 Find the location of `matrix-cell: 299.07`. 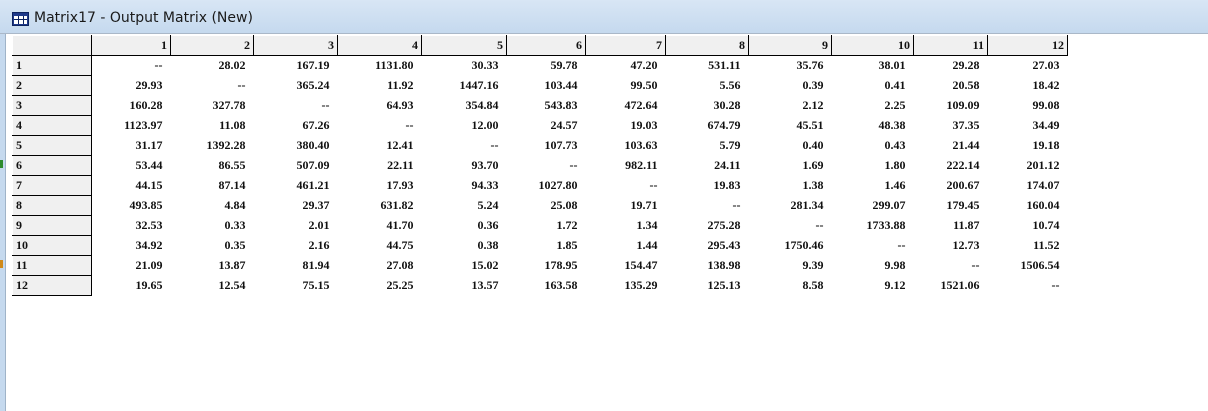

matrix-cell: 299.07 is located at coordinates (873, 206).